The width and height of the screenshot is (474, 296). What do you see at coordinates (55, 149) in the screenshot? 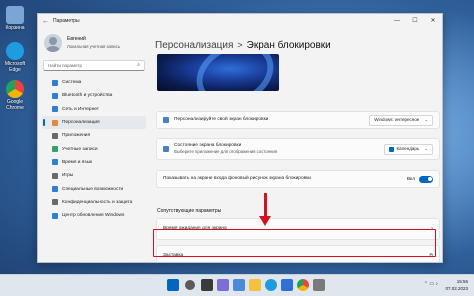
I see `account-icon` at bounding box center [55, 149].